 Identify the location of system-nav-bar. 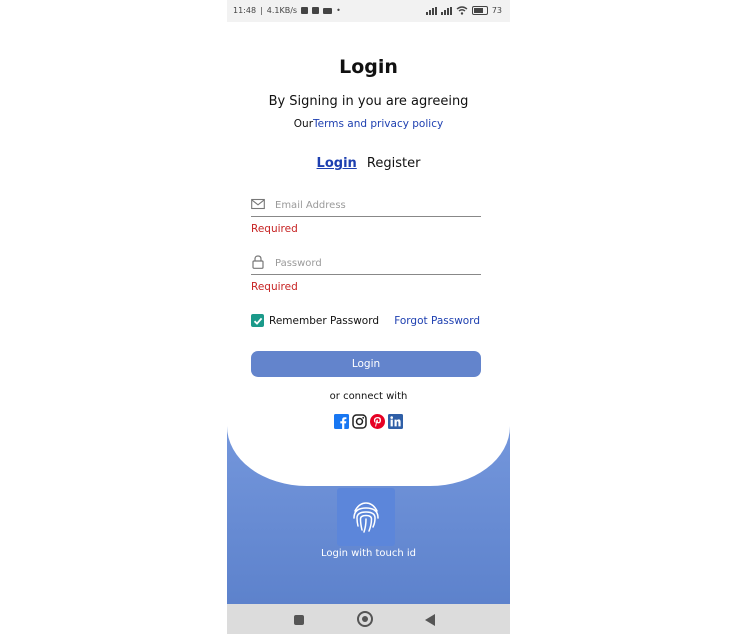
(368, 619).